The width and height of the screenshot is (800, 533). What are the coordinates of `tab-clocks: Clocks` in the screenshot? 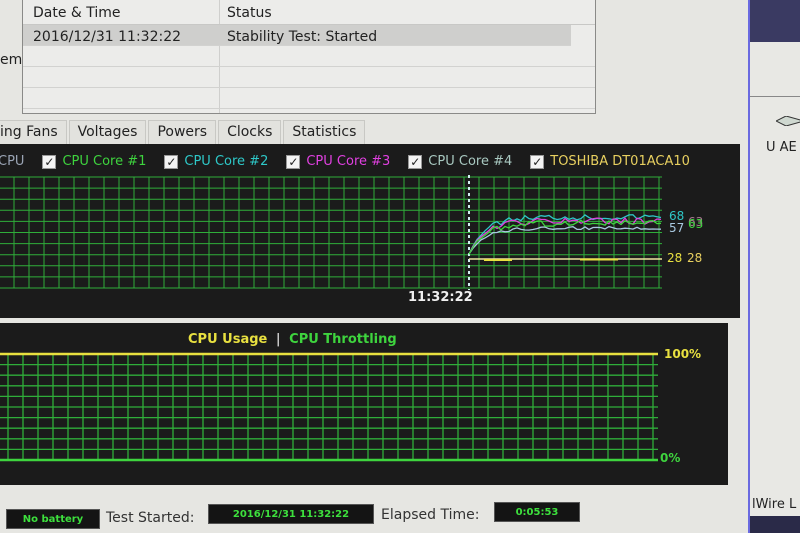 It's located at (250, 132).